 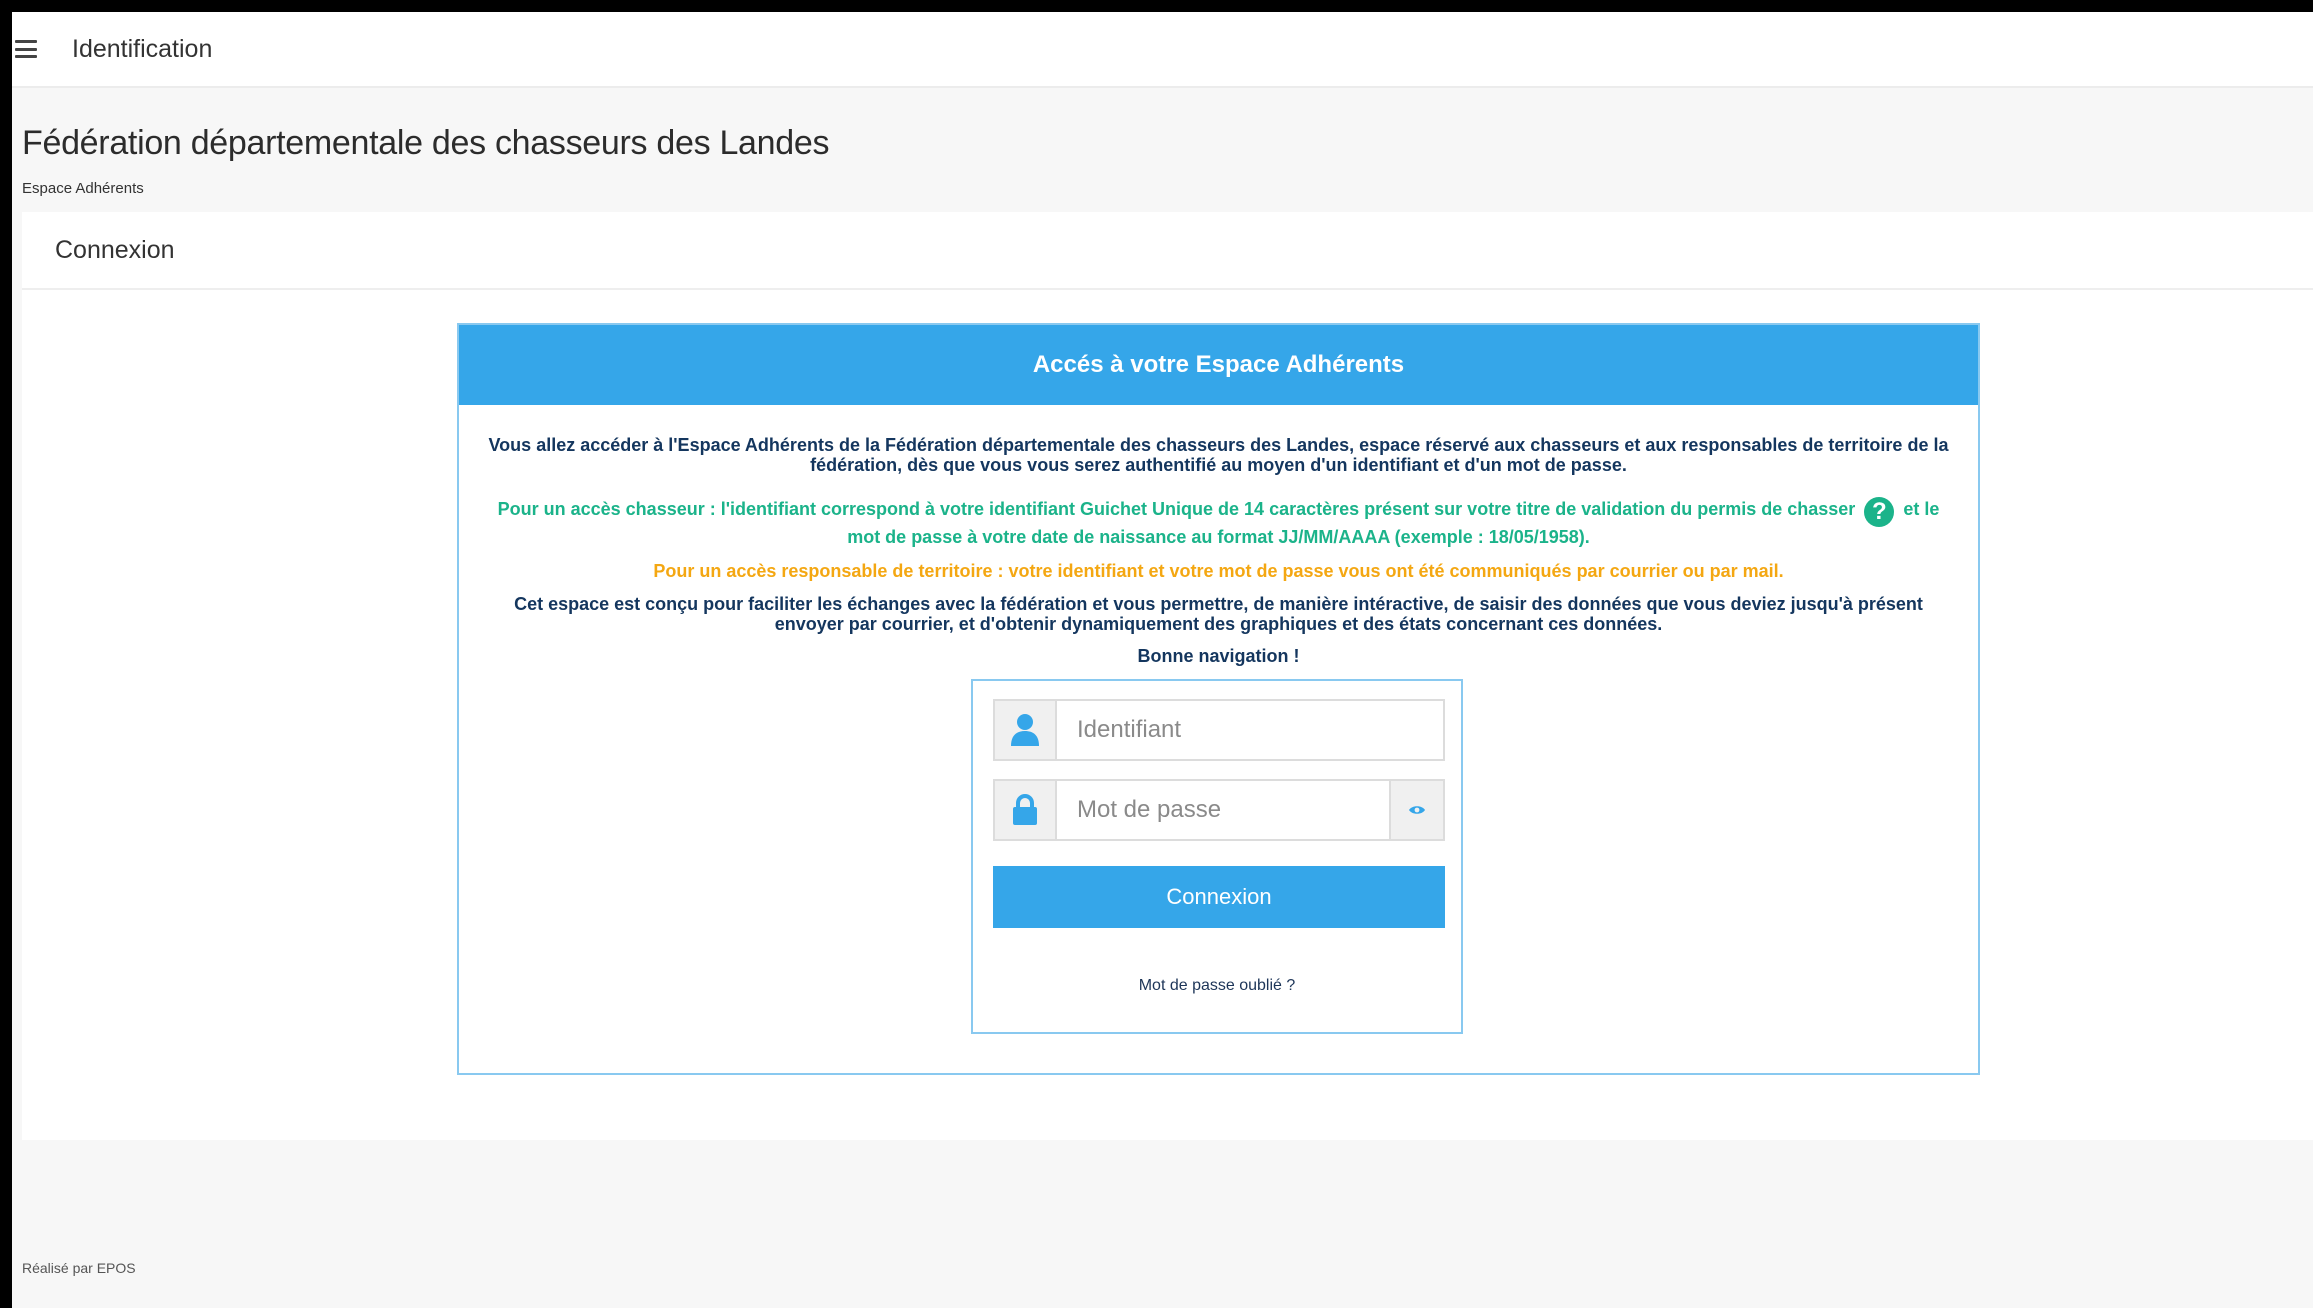 I want to click on footer-credit: Réalisé par EPOS, so click(x=79, y=1268).